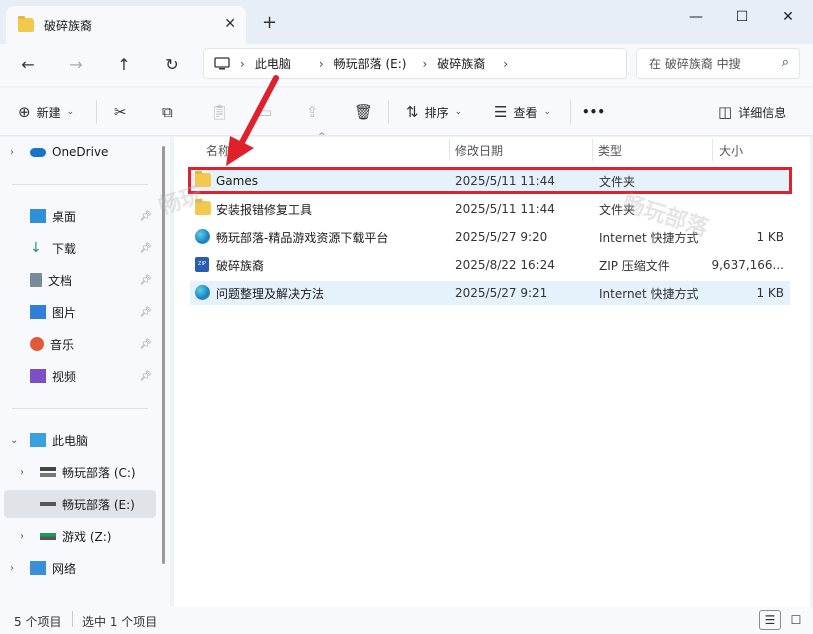 The image size is (813, 634). I want to click on details-view-icon: ☰, so click(770, 620).